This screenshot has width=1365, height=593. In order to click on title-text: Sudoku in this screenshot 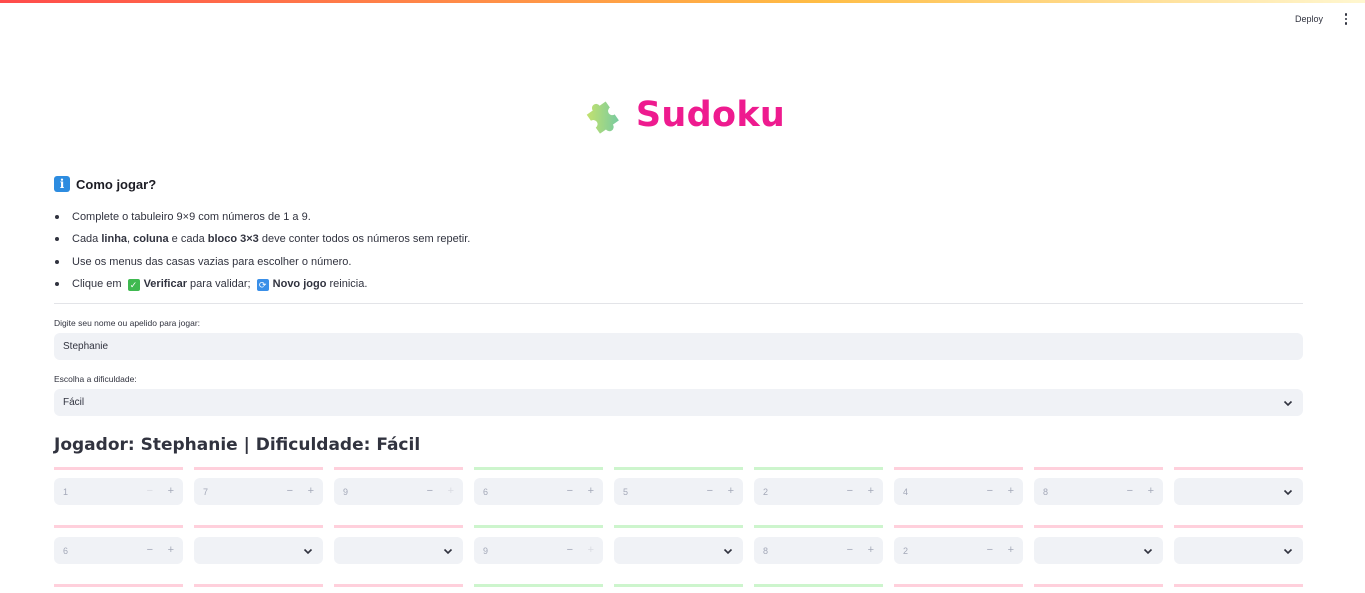, I will do `click(710, 115)`.